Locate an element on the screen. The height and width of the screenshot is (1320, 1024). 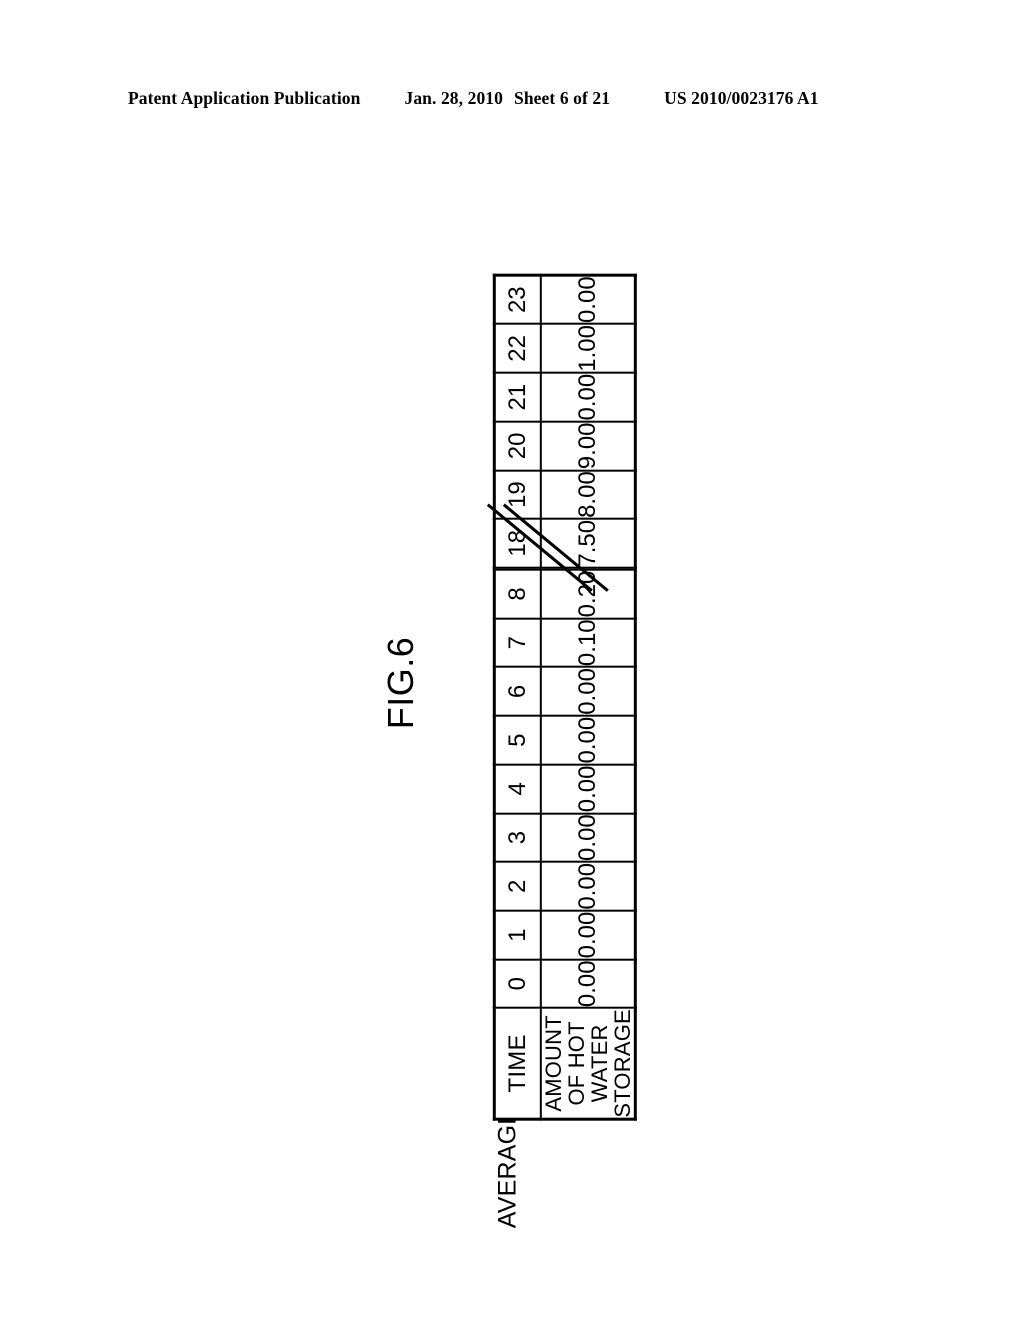
time-cell-1: 1 is located at coordinates (517, 935).